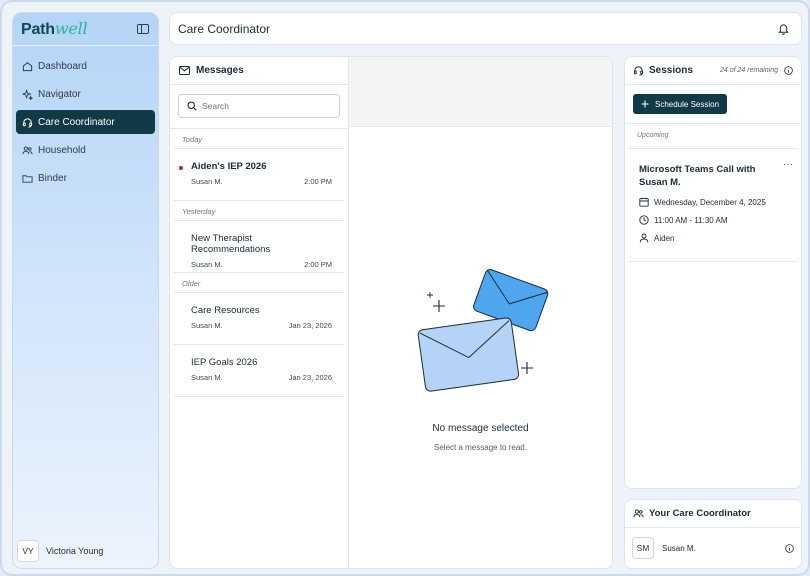 The height and width of the screenshot is (576, 810). Describe the element at coordinates (700, 513) in the screenshot. I see `care-coordinator-title: Your Care Coordinator` at that location.